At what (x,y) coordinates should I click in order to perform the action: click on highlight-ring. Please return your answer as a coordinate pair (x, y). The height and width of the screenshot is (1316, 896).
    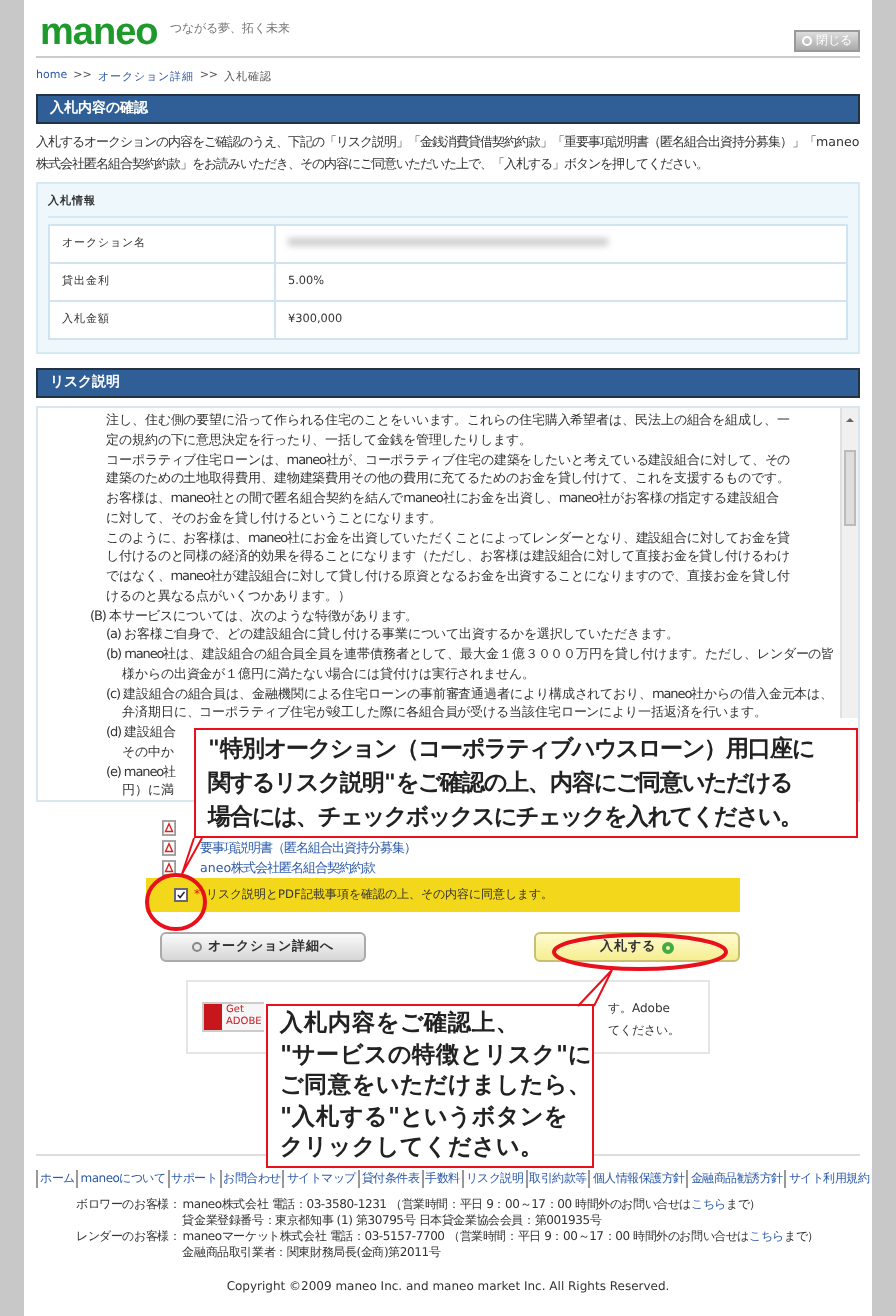
    Looking at the image, I should click on (176, 902).